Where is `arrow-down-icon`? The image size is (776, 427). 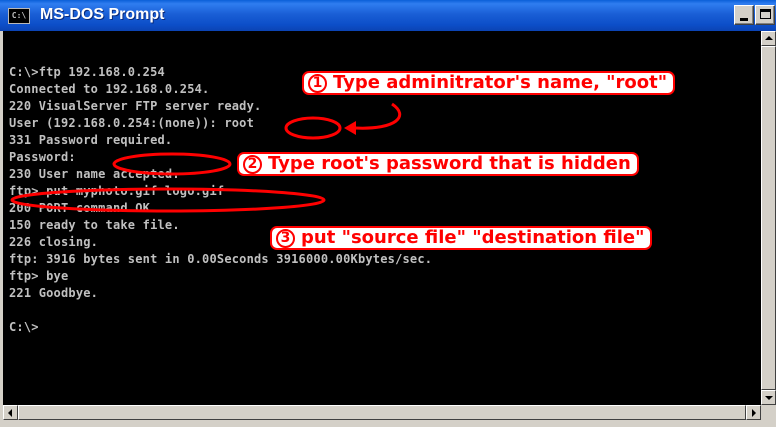
arrow-down-icon is located at coordinates (769, 398).